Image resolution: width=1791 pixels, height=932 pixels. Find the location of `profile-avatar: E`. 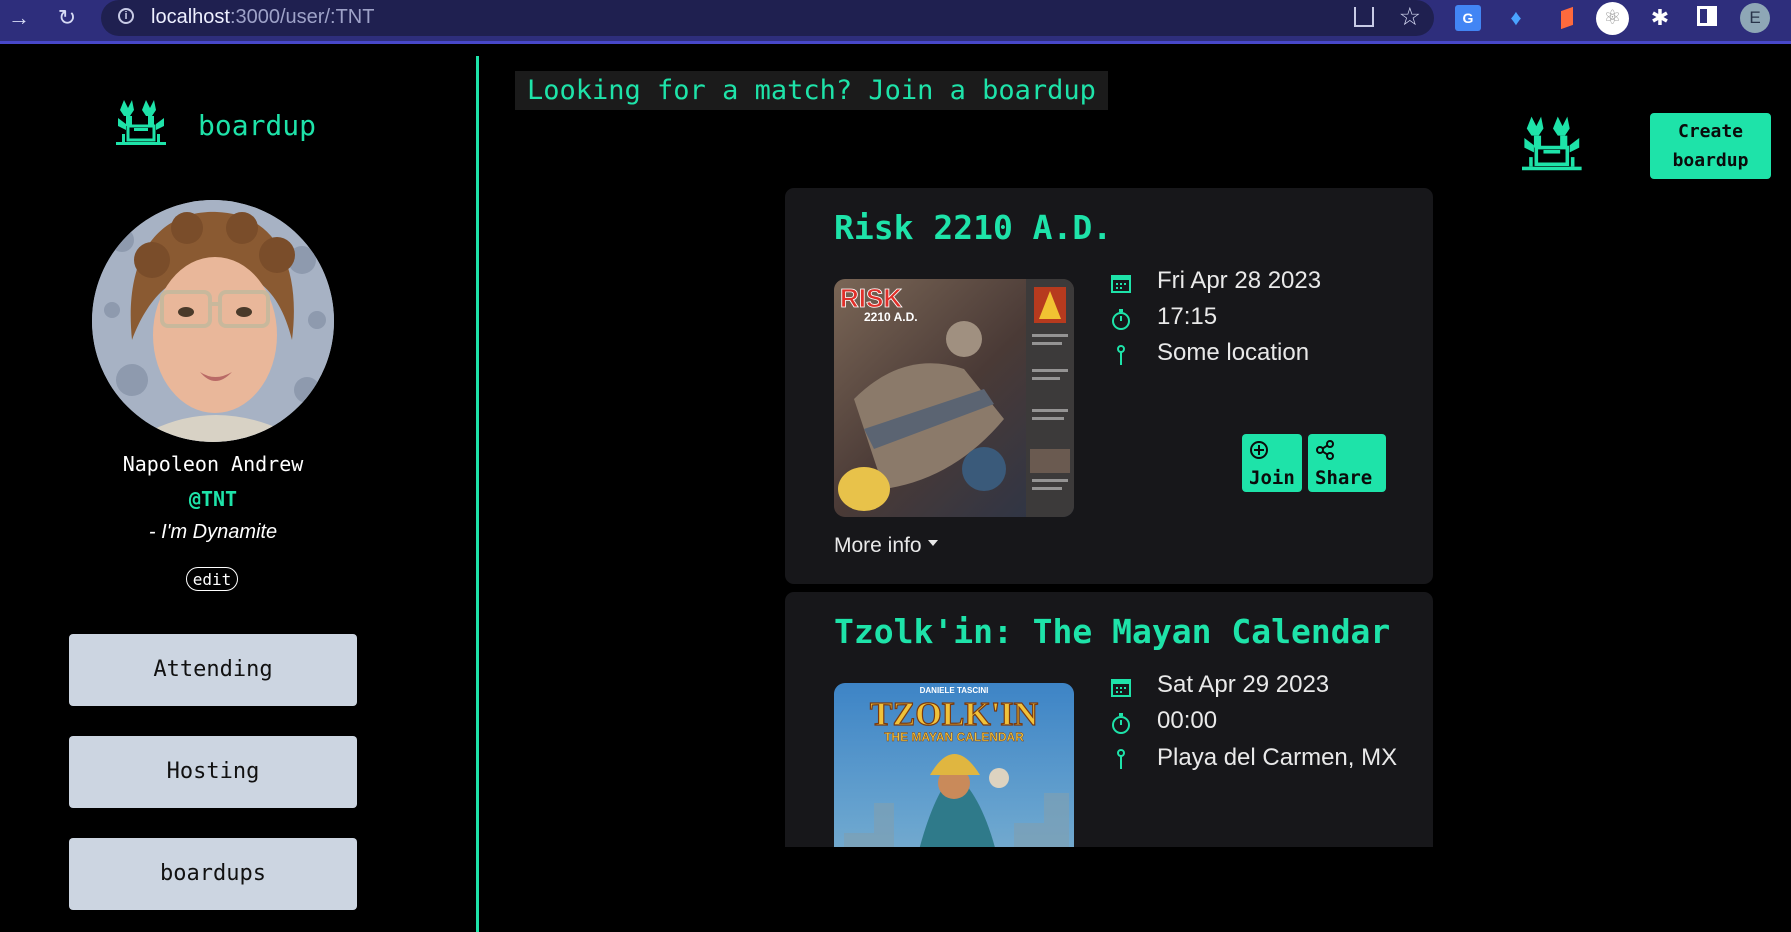

profile-avatar: E is located at coordinates (1755, 18).